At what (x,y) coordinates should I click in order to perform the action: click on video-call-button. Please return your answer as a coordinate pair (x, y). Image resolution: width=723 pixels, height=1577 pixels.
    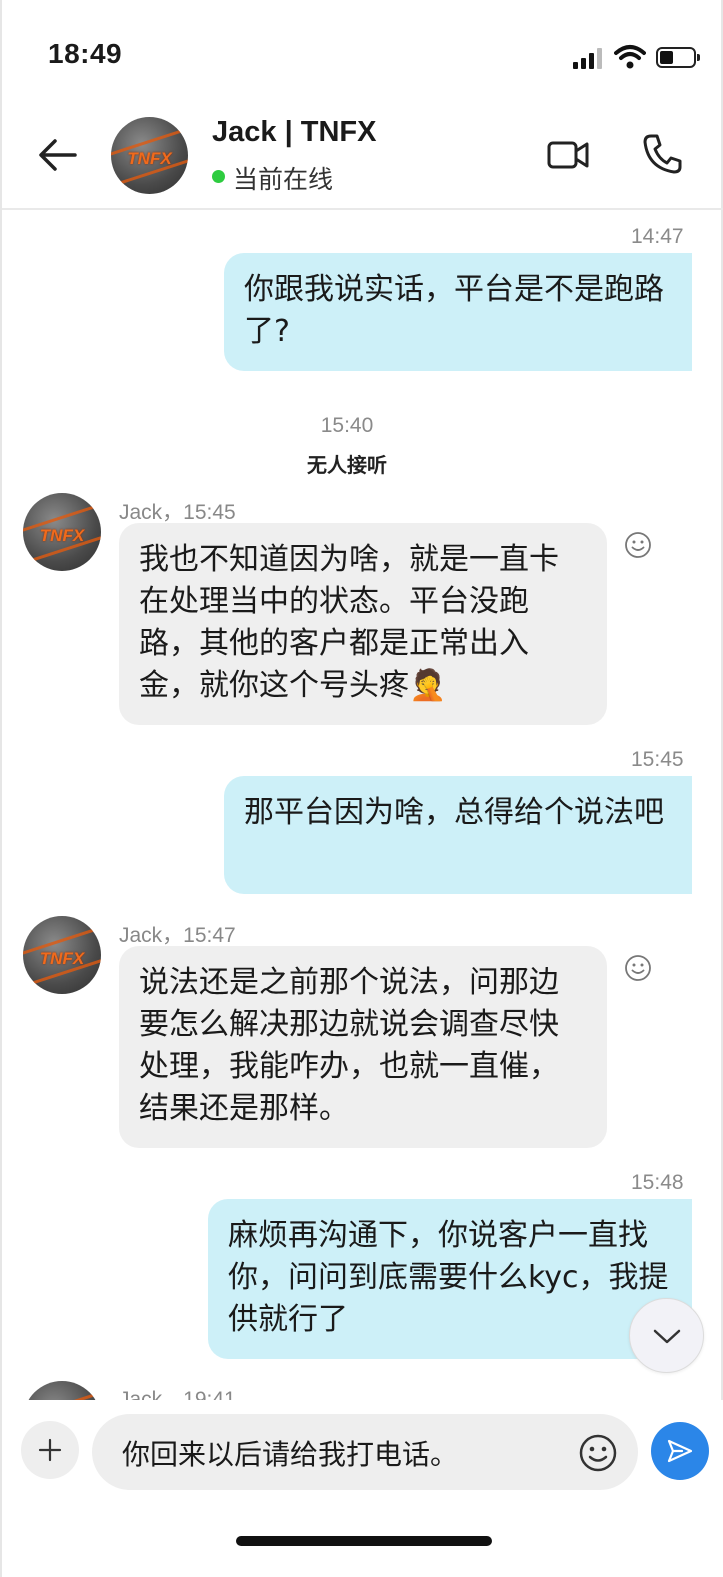
    Looking at the image, I should click on (568, 155).